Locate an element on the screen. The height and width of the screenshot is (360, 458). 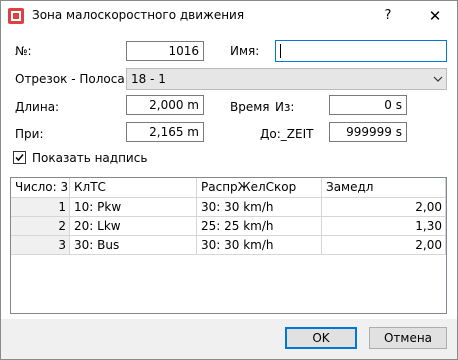
app-icon is located at coordinates (16, 16).